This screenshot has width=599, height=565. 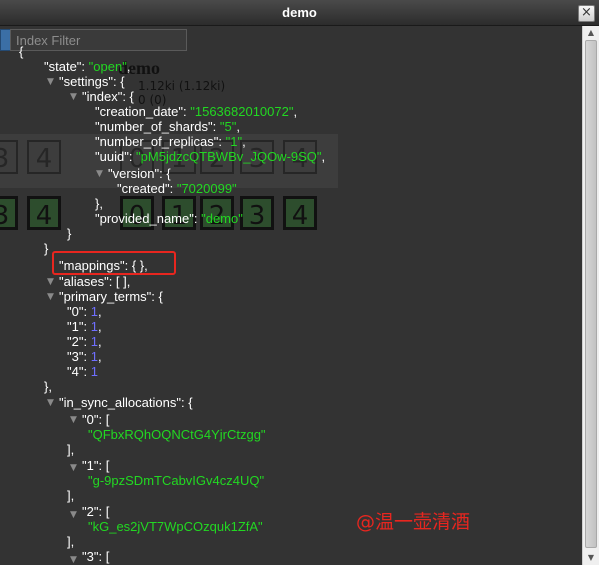 I want to click on key-created: "created", so click(x=143, y=188).